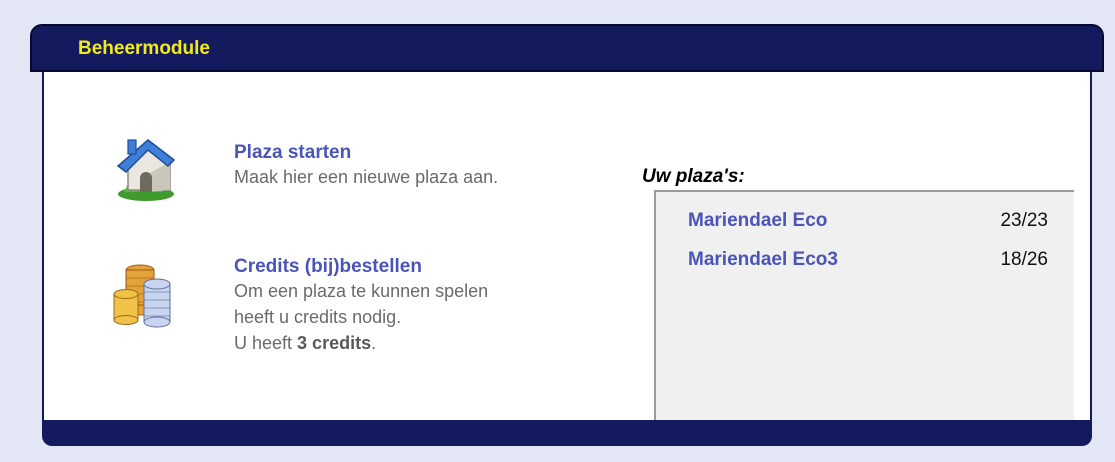 Image resolution: width=1115 pixels, height=462 pixels. Describe the element at coordinates (266, 343) in the screenshot. I see `credits-prefix: U heeft` at that location.